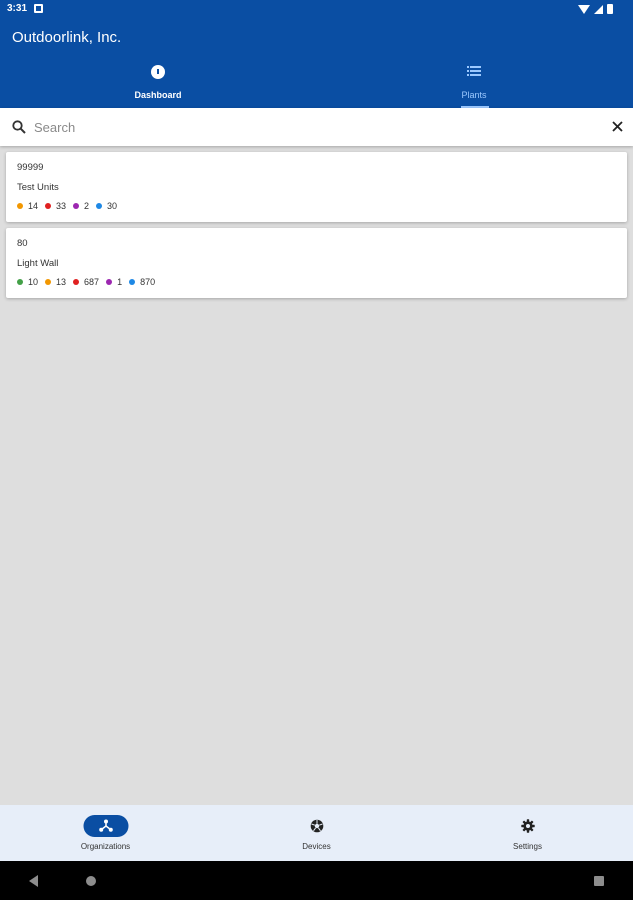 This screenshot has width=633, height=900. I want to click on recent-apps-icon, so click(599, 881).